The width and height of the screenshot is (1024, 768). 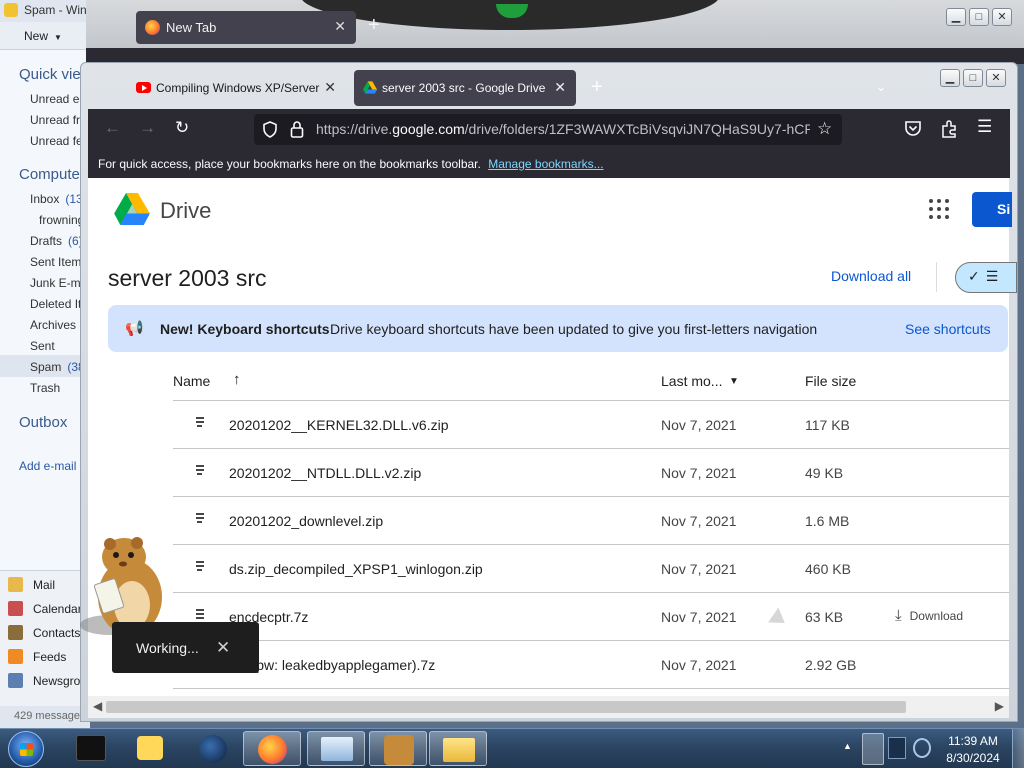 I want to click on bookmark-star-icon: ☆, so click(x=824, y=129).